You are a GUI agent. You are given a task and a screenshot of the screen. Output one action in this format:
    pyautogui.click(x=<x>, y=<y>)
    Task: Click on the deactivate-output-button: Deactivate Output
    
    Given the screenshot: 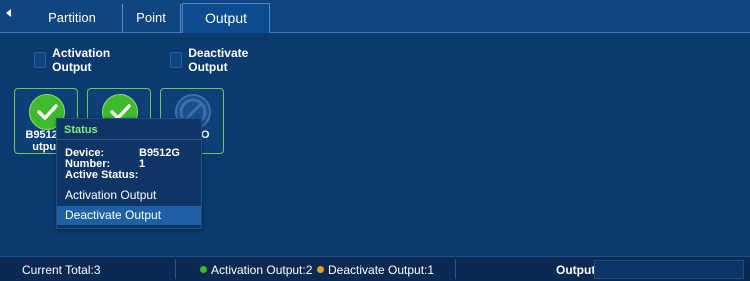 What is the action you would take?
    pyautogui.click(x=212, y=60)
    